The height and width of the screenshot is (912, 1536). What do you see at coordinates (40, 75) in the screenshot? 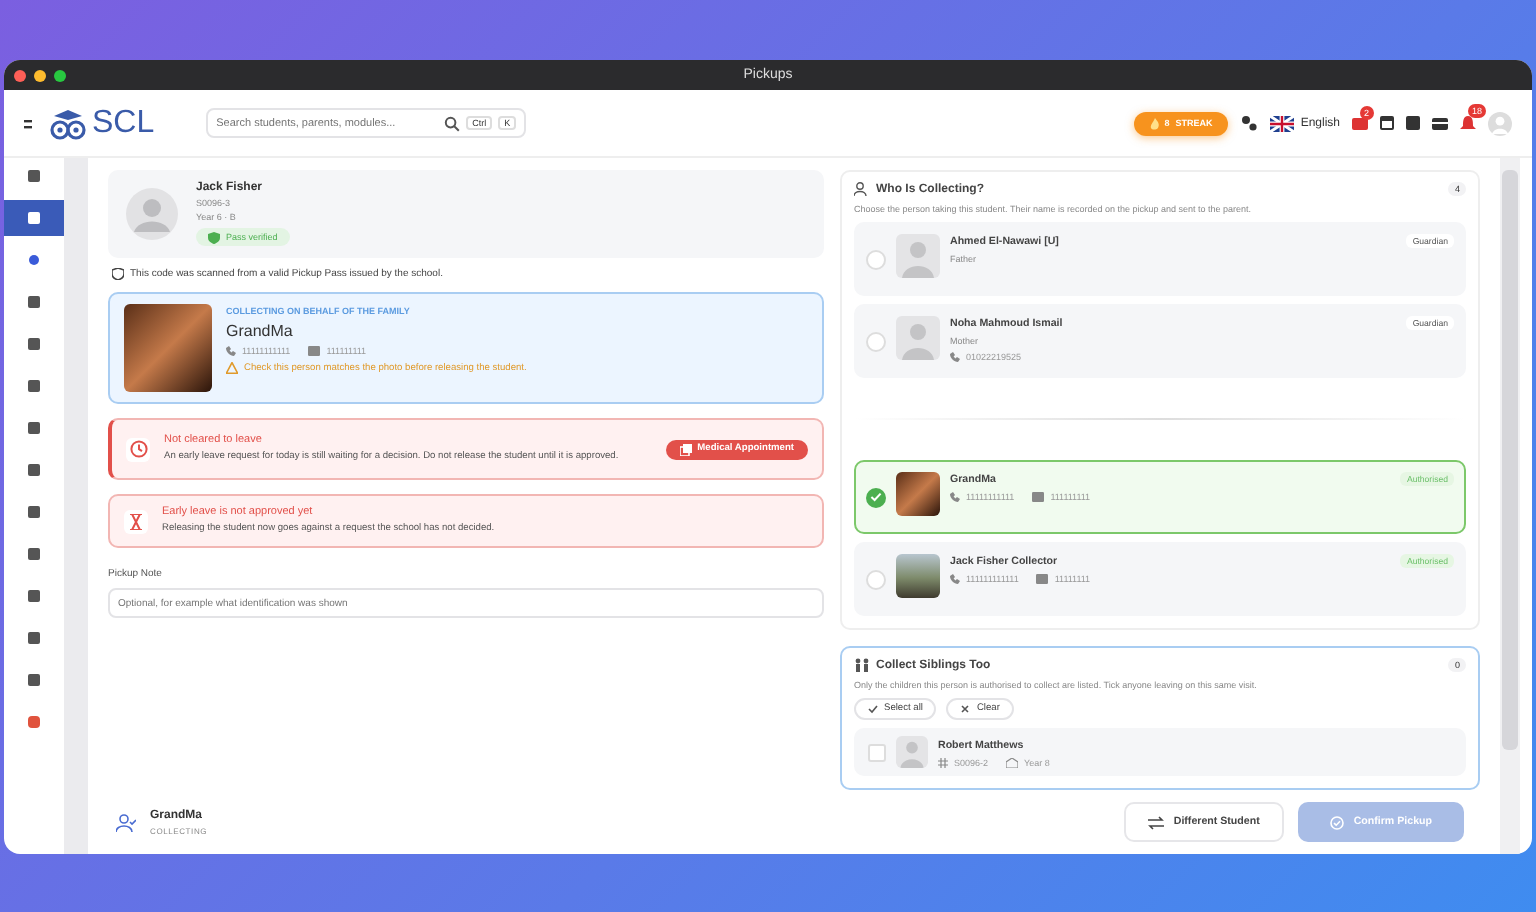
I see `minimize-light` at bounding box center [40, 75].